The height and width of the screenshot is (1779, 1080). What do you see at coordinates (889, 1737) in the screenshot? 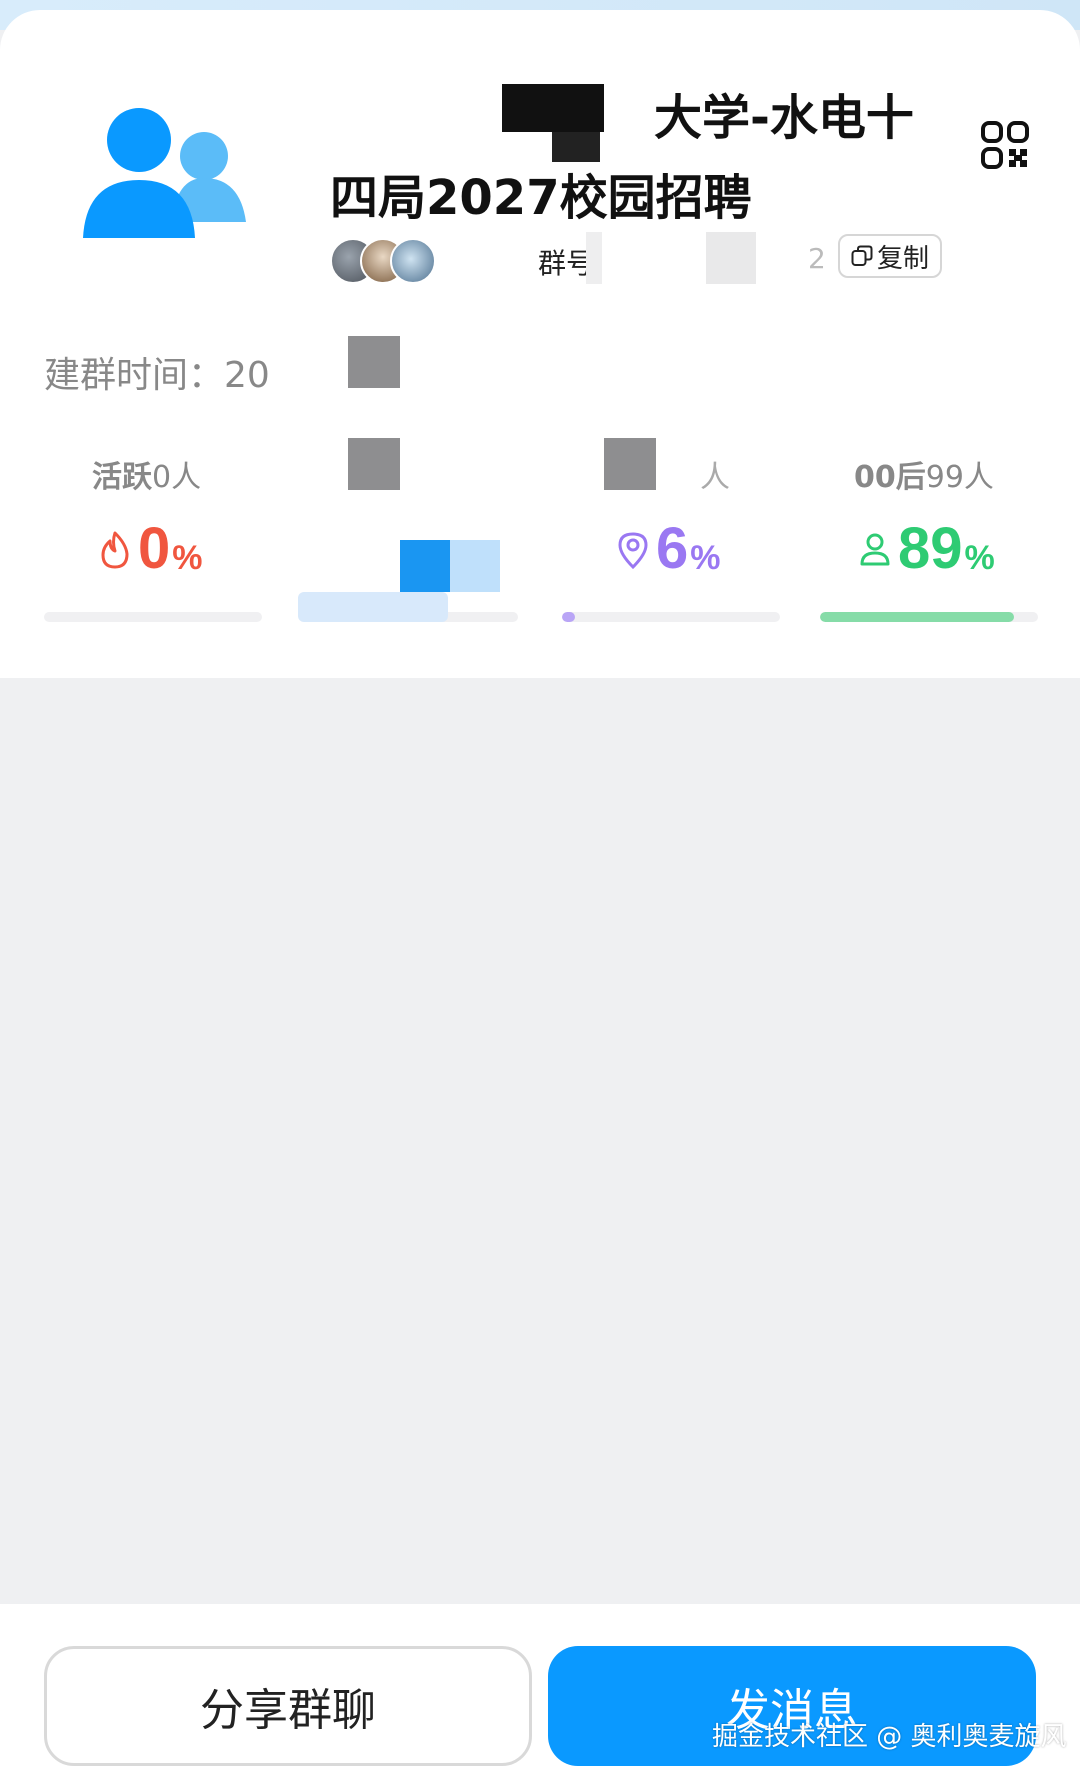
I see `watermark: 掘金技术社区 @ 奥利奥麦旋风` at bounding box center [889, 1737].